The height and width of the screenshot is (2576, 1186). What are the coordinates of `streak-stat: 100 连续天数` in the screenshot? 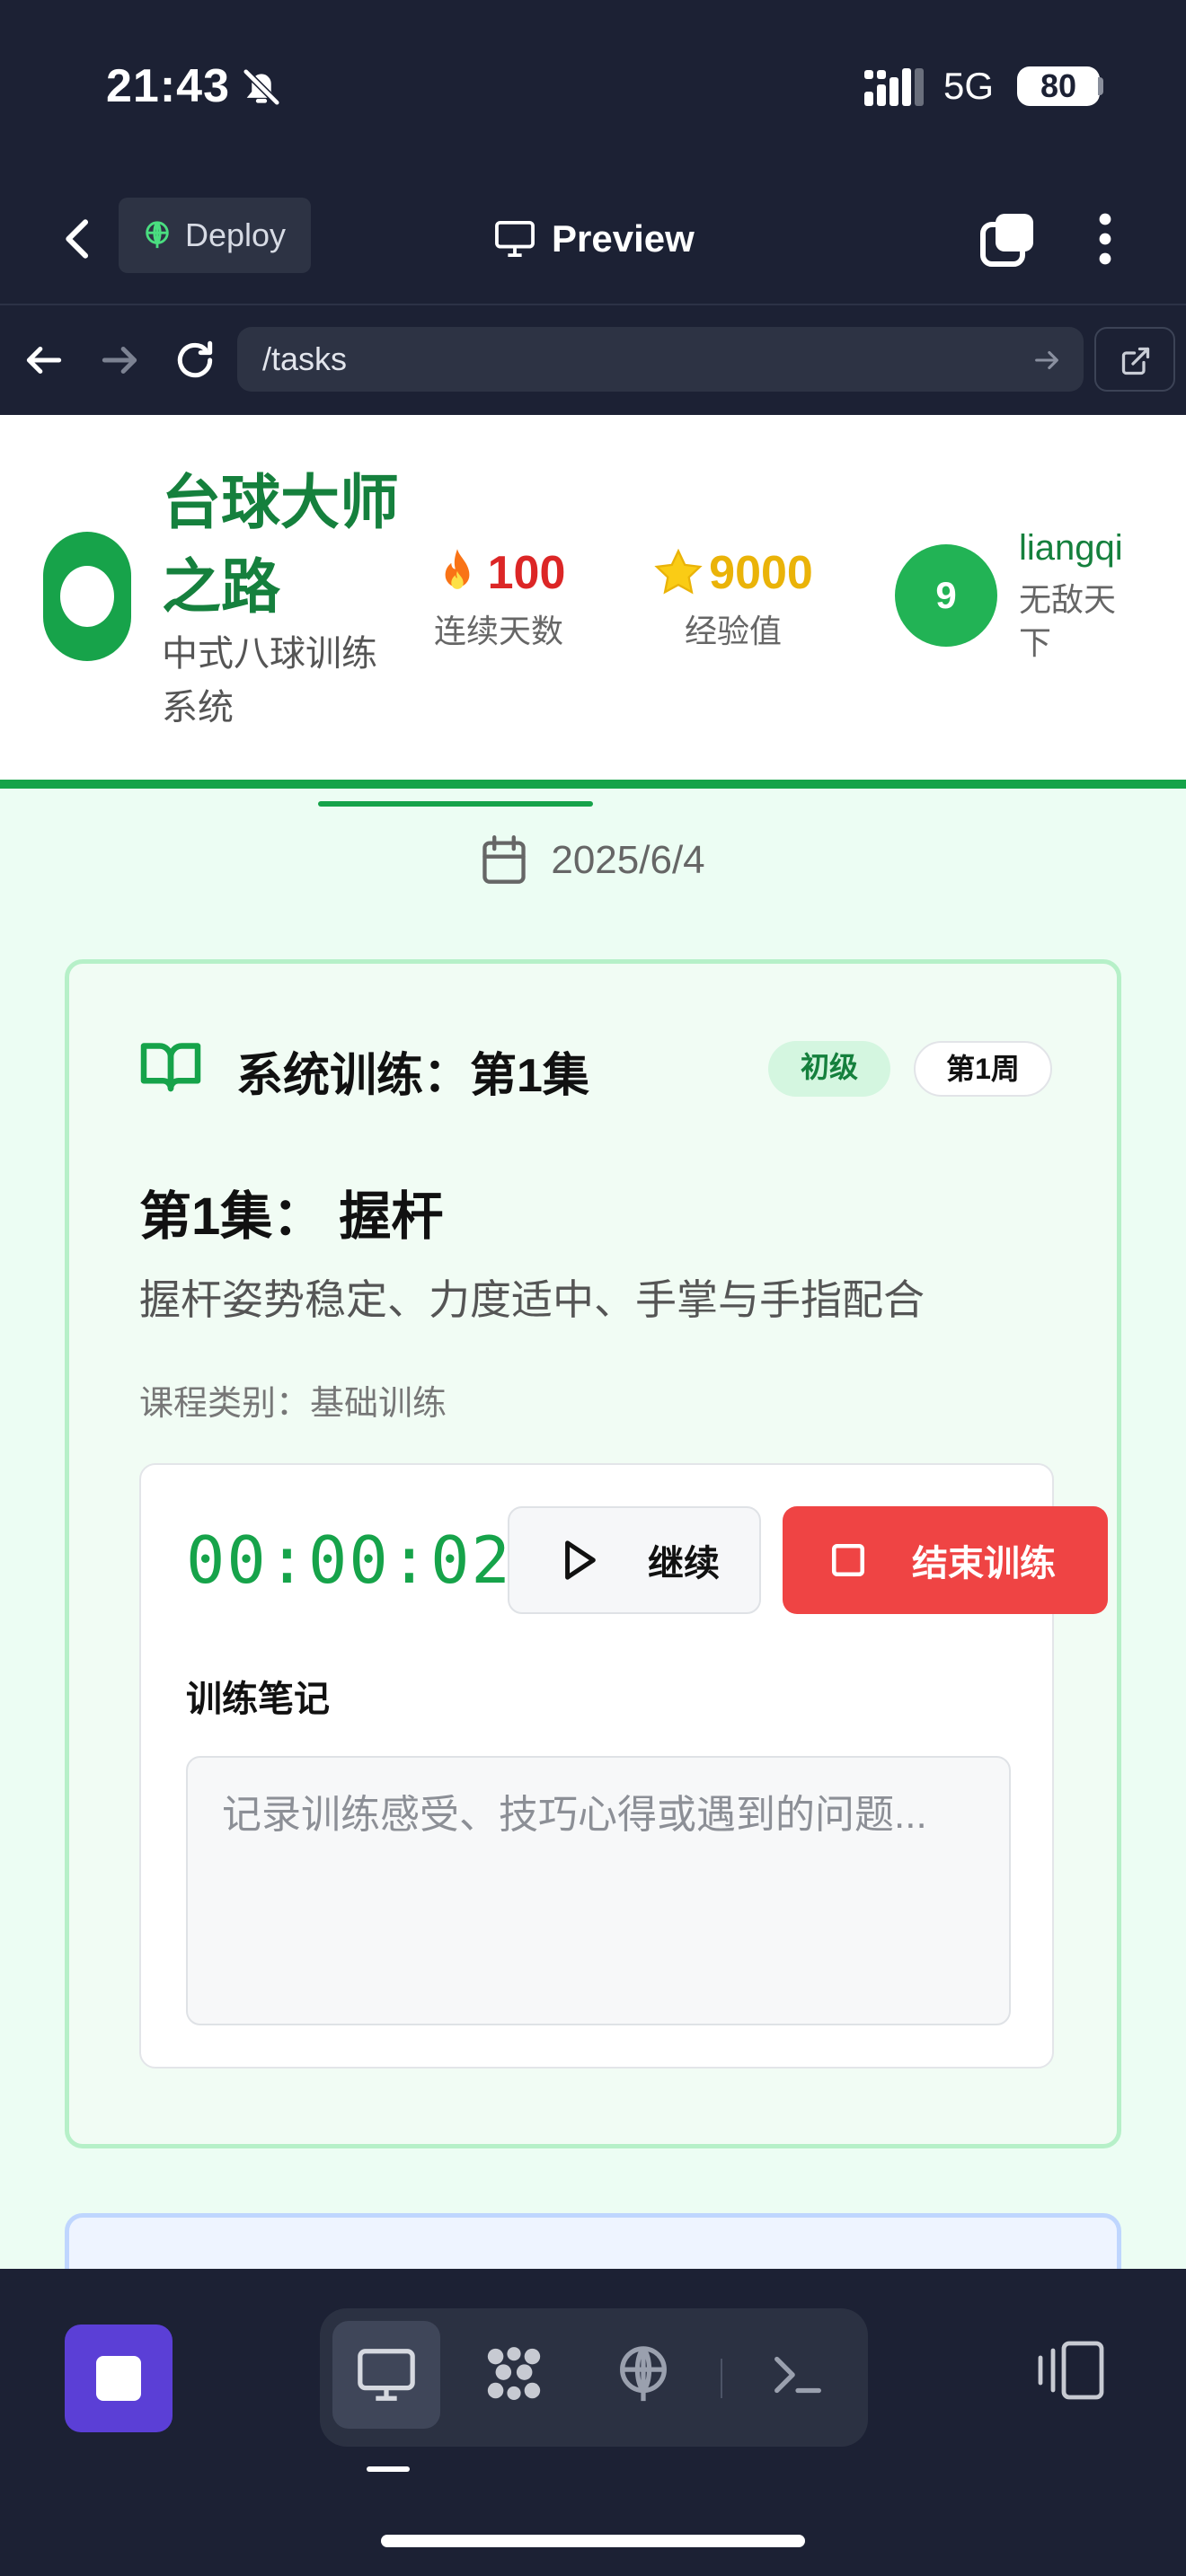 It's located at (498, 599).